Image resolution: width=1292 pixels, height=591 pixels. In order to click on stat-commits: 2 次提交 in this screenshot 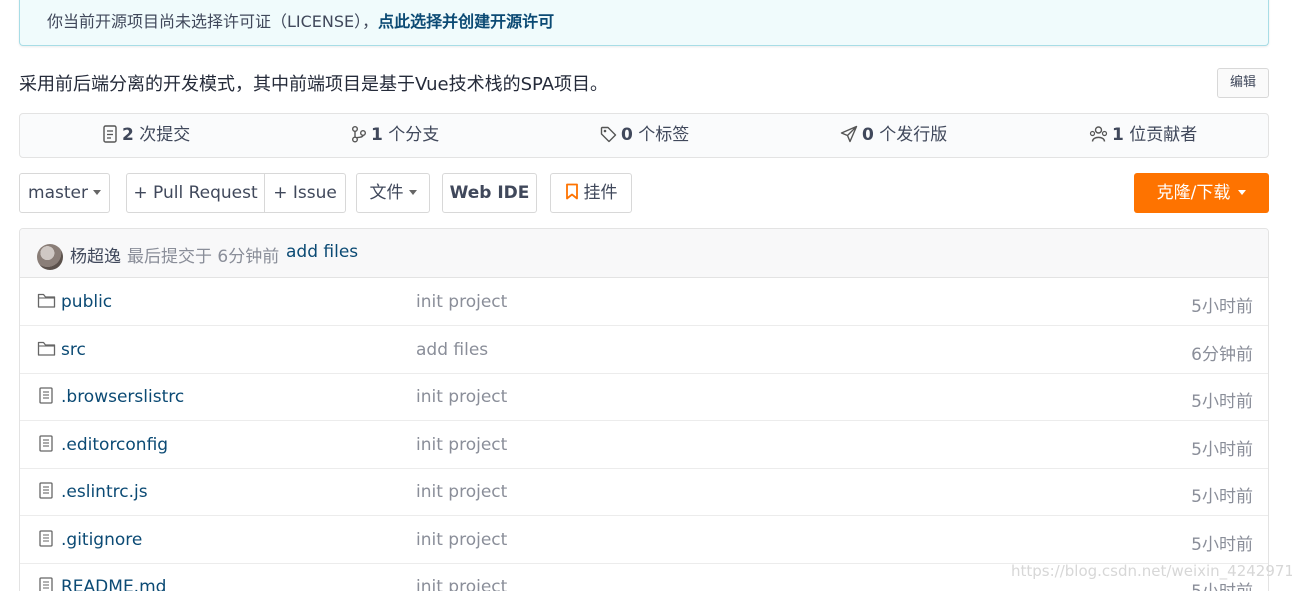, I will do `click(146, 135)`.